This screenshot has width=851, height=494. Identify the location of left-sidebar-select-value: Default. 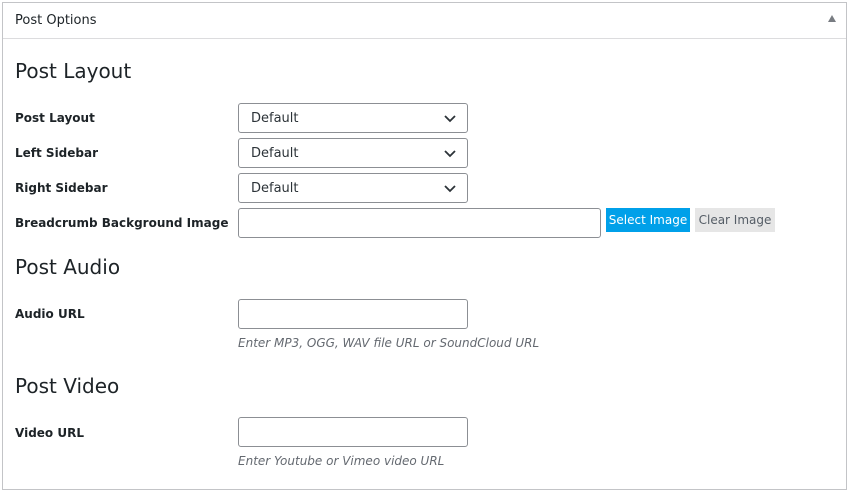
(275, 153).